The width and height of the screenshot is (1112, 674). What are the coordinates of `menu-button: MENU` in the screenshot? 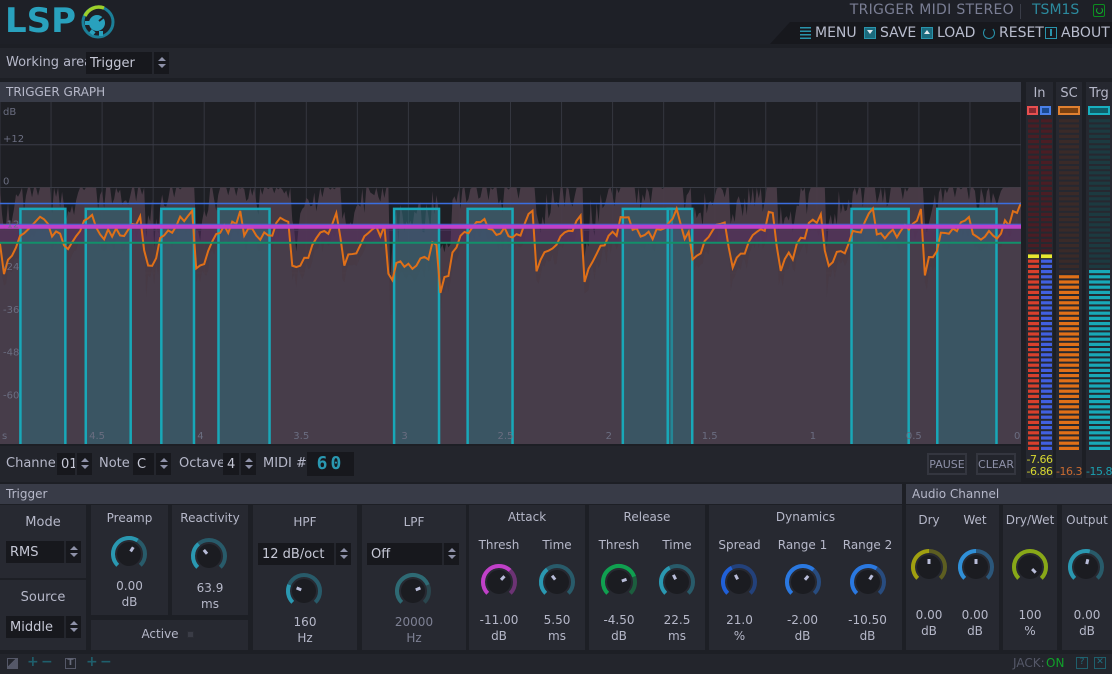 It's located at (828, 33).